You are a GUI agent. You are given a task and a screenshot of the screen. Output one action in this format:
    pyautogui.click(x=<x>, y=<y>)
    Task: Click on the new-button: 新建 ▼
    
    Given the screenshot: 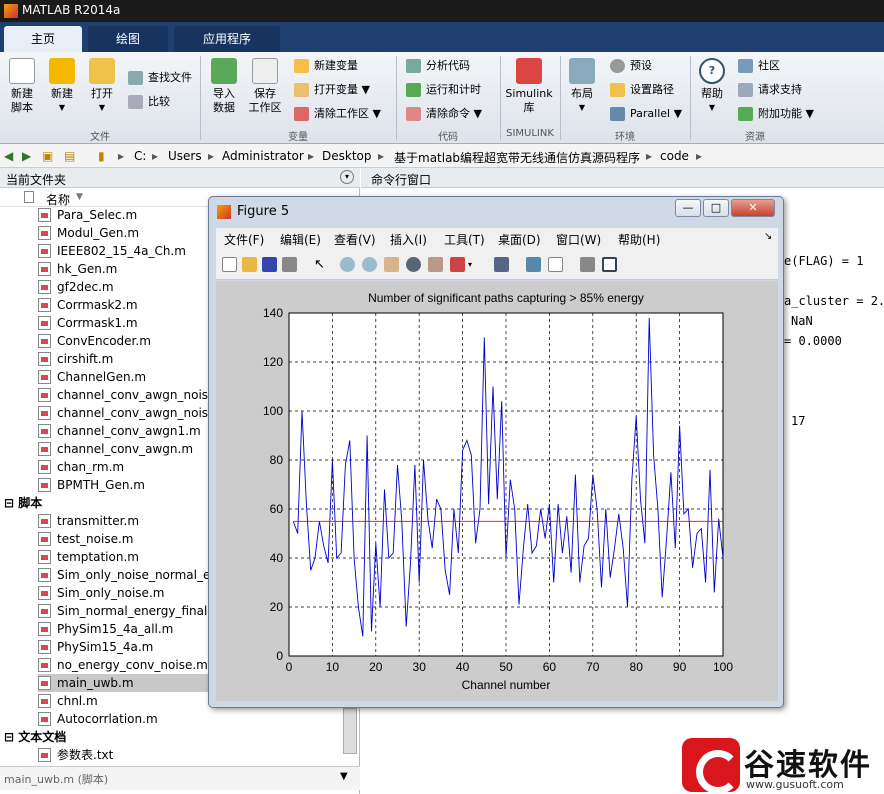 What is the action you would take?
    pyautogui.click(x=62, y=86)
    